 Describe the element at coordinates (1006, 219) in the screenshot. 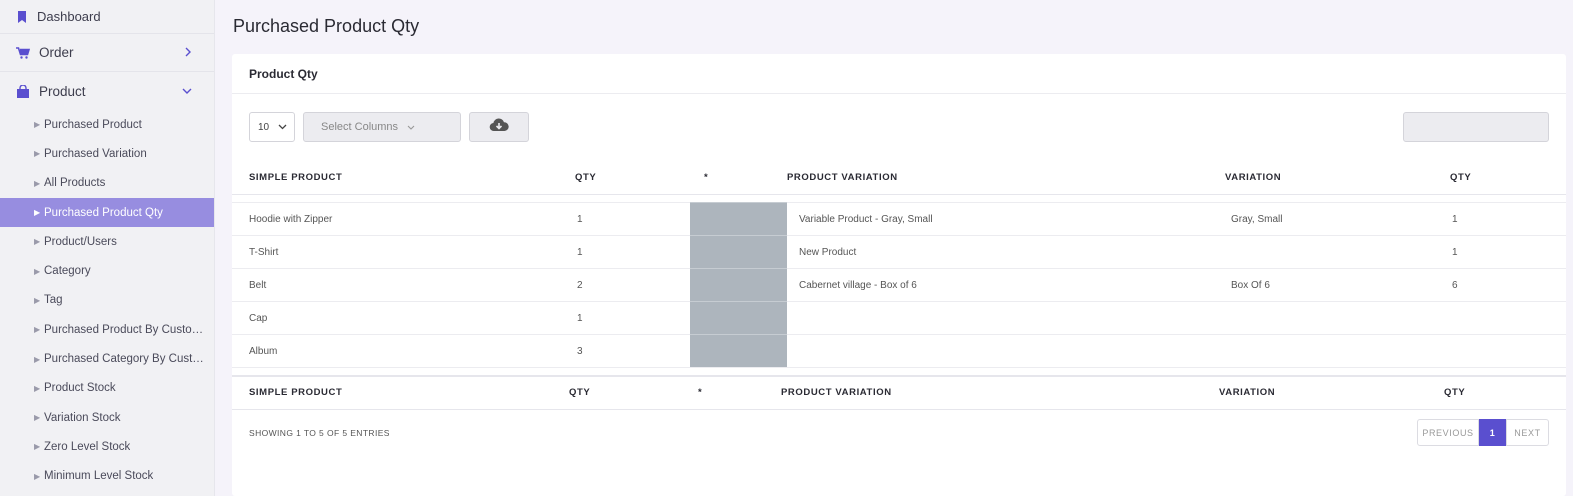

I see `table-cell: Variable Product - Gray, Small` at that location.